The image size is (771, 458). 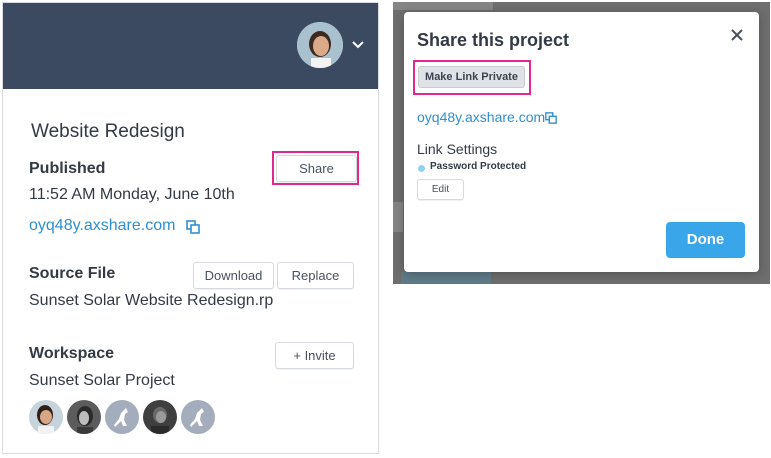 What do you see at coordinates (440, 189) in the screenshot?
I see `edit-settings-button: Edit` at bounding box center [440, 189].